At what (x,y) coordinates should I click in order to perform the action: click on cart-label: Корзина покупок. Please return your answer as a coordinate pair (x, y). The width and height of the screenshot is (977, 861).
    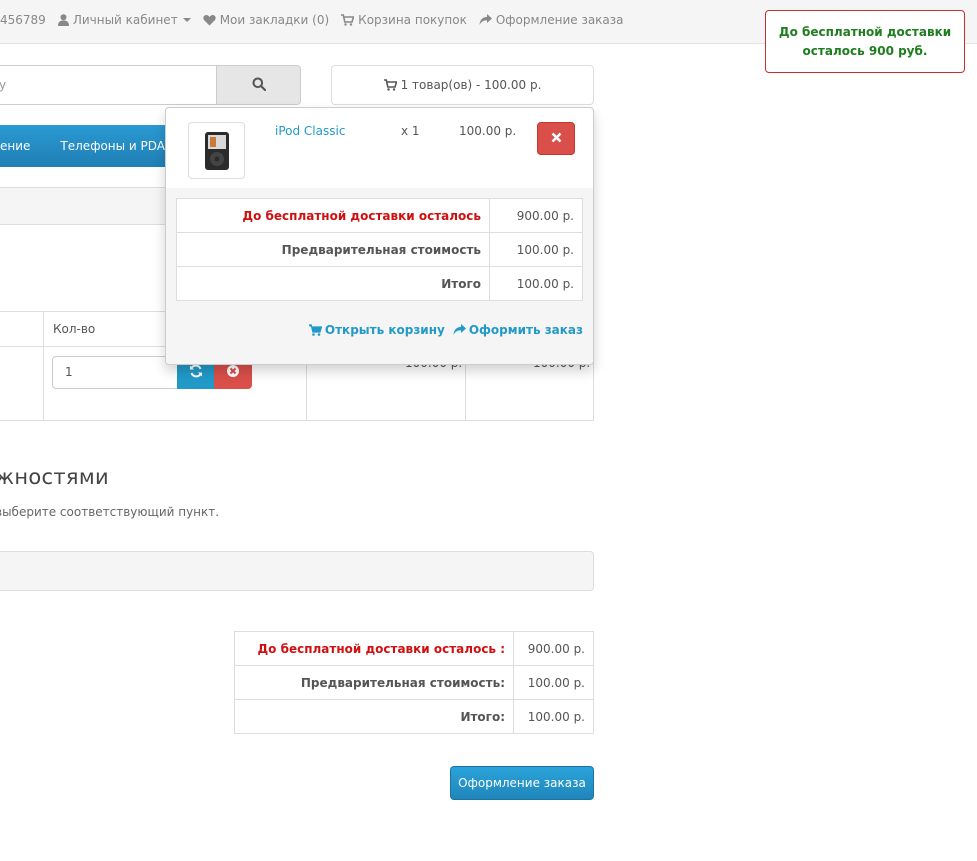
    Looking at the image, I should click on (412, 20).